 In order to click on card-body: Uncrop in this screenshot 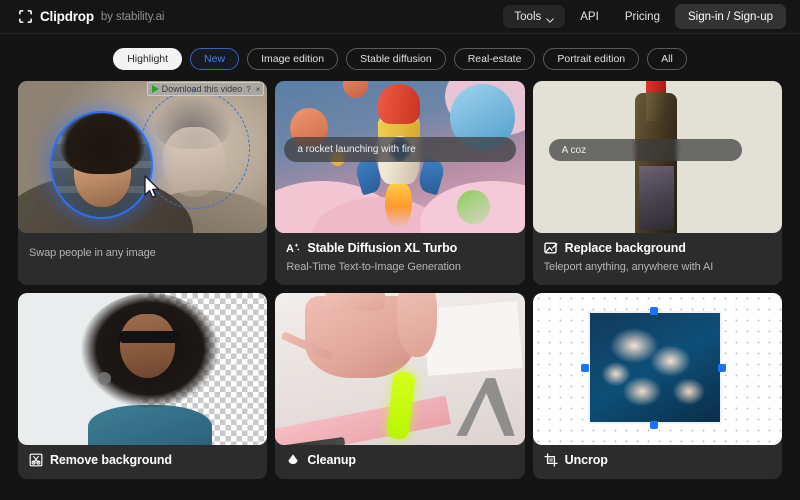, I will do `click(657, 462)`.